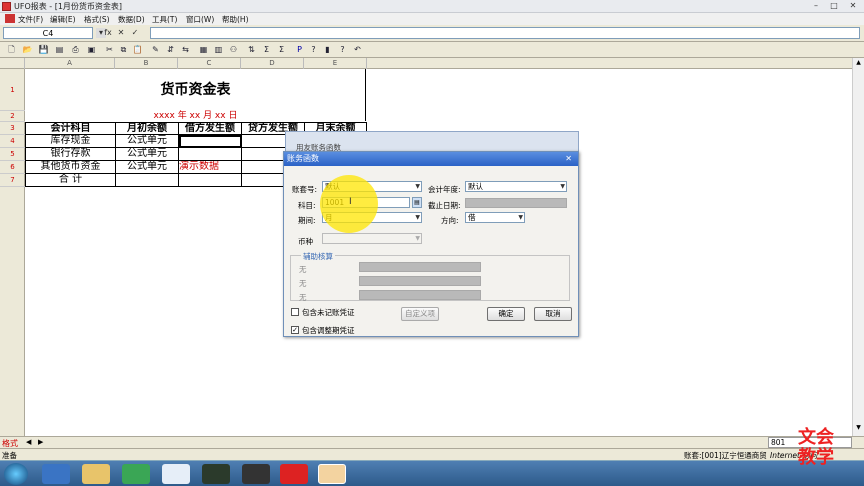 The height and width of the screenshot is (486, 864). What do you see at coordinates (48, 33) in the screenshot?
I see `cell-reference-box: C4` at bounding box center [48, 33].